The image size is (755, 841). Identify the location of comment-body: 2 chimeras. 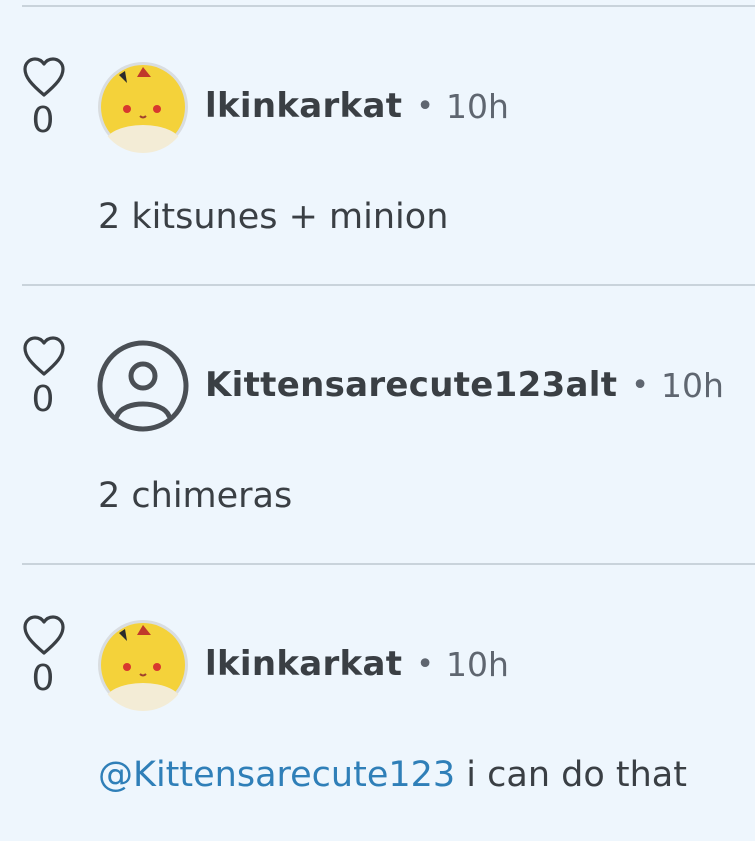
(195, 496).